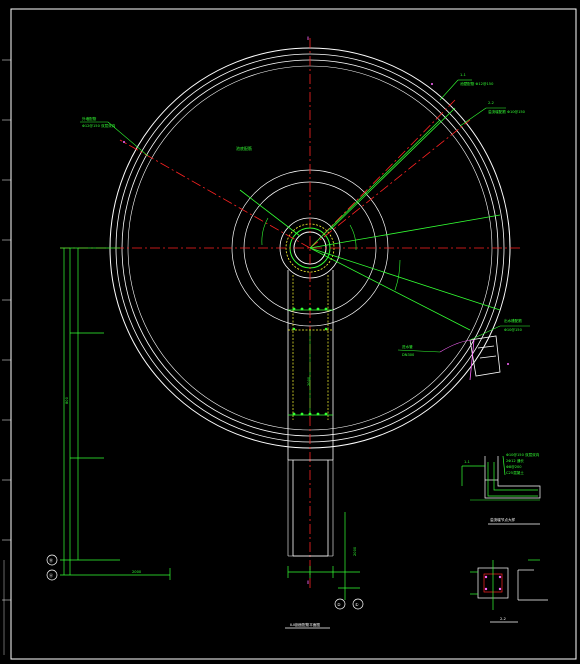 The image size is (580, 664). What do you see at coordinates (89, 118) in the screenshot?
I see `callout-0-title: 外墙配筋` at bounding box center [89, 118].